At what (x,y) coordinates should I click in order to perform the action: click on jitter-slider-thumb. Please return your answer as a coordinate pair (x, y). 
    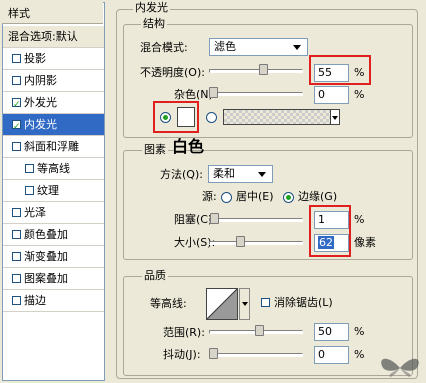
    Looking at the image, I should click on (213, 353).